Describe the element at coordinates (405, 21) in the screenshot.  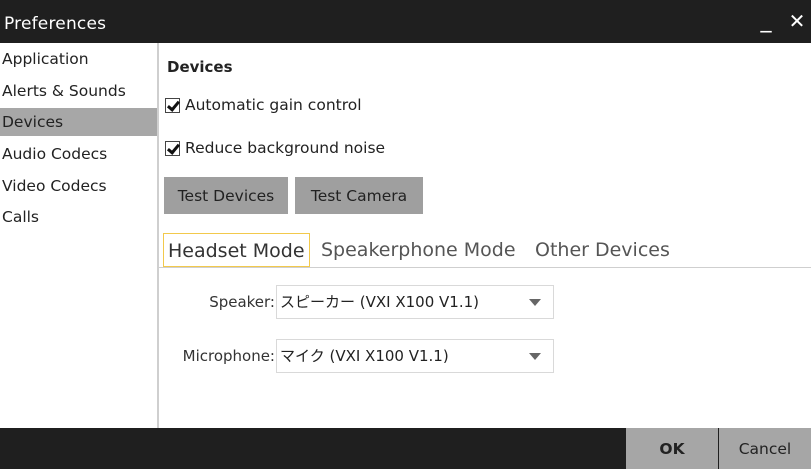
I see `title-bar: Preferences _ ✕` at that location.